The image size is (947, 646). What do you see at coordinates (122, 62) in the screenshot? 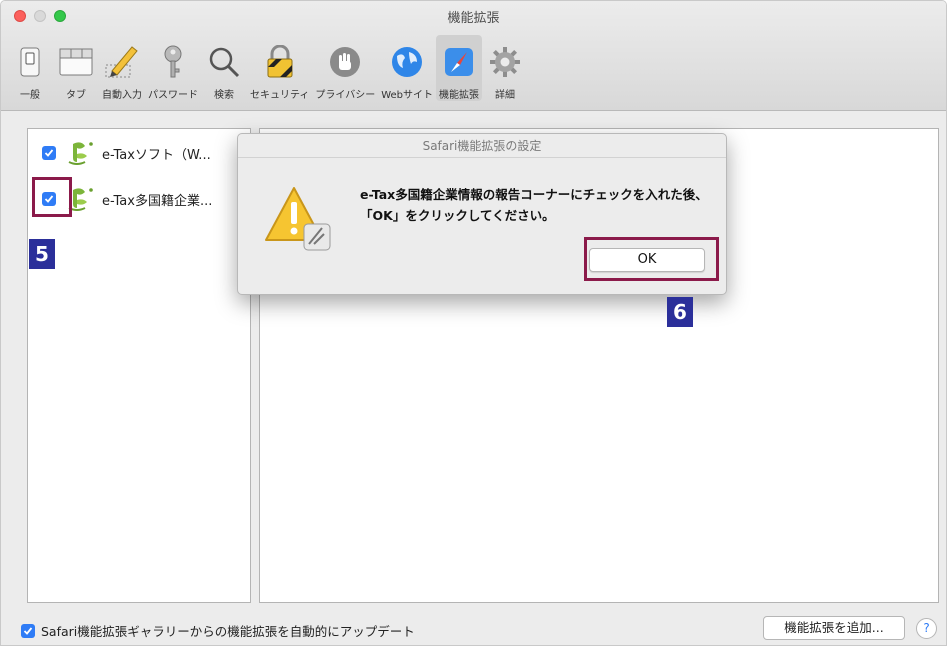
I see `pencil-icon` at bounding box center [122, 62].